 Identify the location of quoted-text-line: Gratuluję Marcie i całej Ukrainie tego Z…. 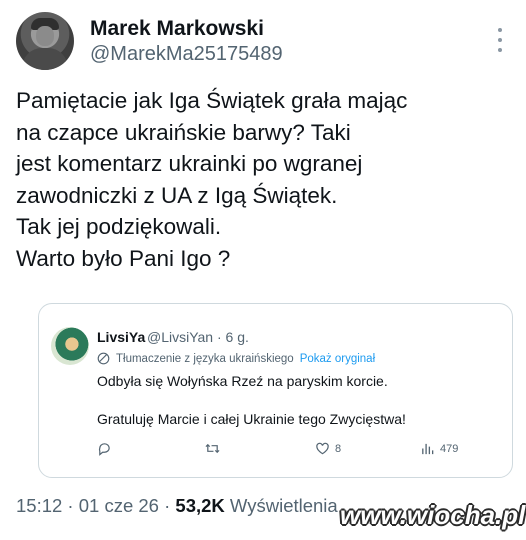
(251, 419).